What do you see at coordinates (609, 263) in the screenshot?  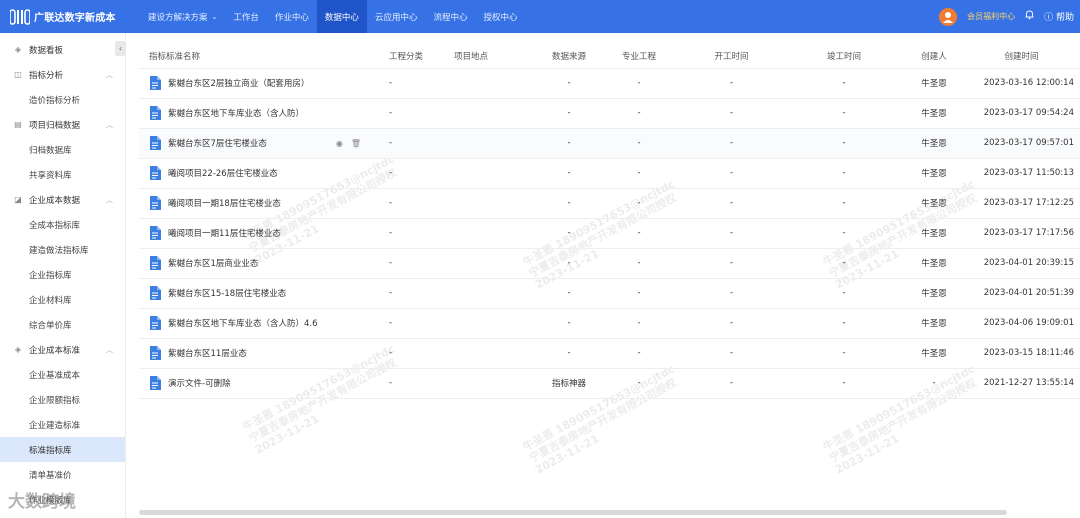 I see `table-row: 紫樾台东区1层商业业态 - - - - - 牛圣恩 2023-04-01 20:39:15` at bounding box center [609, 263].